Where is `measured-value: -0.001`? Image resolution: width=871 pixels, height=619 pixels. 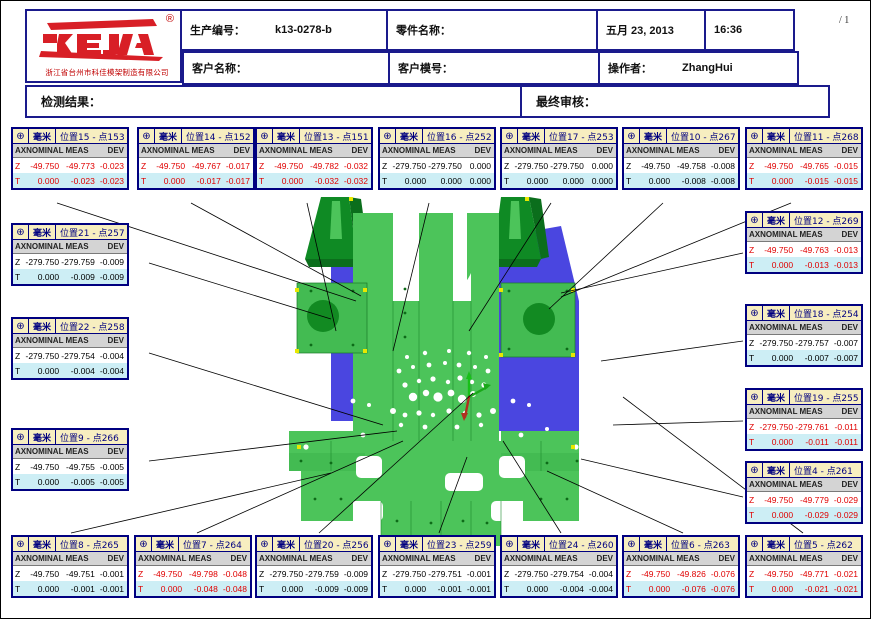 measured-value: -0.001 is located at coordinates (449, 588).